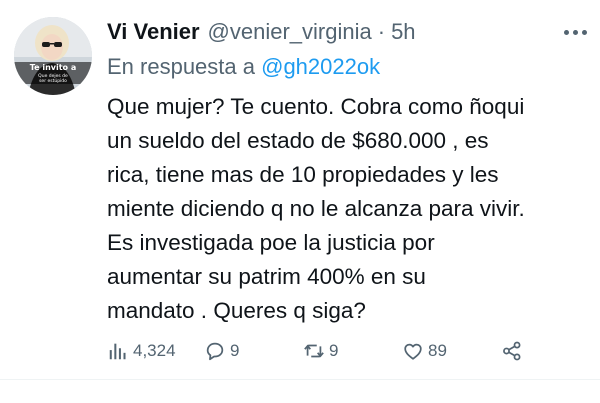 The height and width of the screenshot is (403, 600). Describe the element at coordinates (334, 350) in the screenshot. I see `retweets-count: 9` at that location.